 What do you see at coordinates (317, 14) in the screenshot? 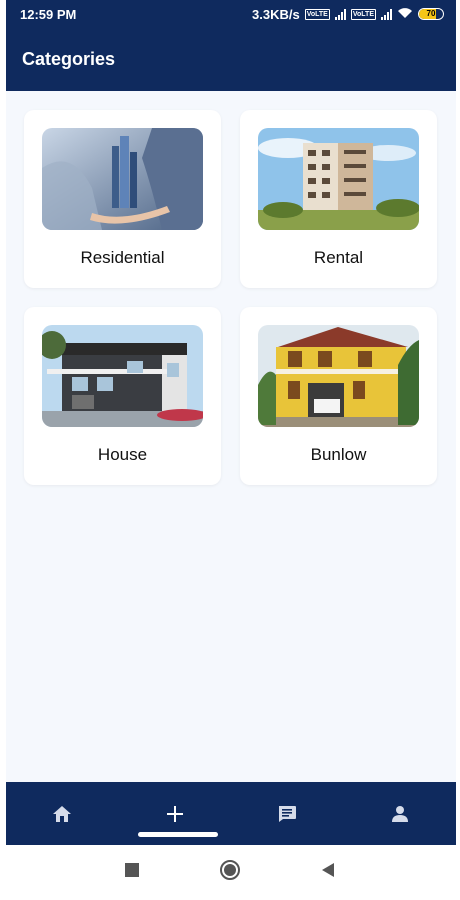
I see `volte-icon: VoLTE` at bounding box center [317, 14].